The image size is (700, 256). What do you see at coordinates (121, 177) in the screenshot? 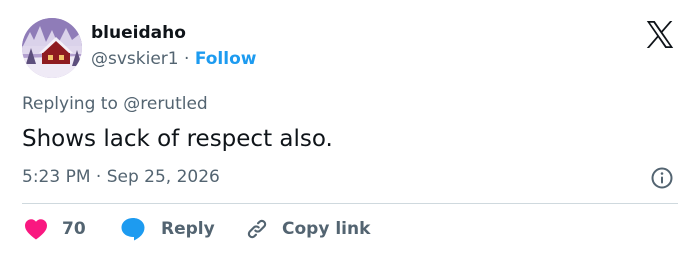
I see `timestamp: 5:23 PM · Sep 25, 2026` at bounding box center [121, 177].